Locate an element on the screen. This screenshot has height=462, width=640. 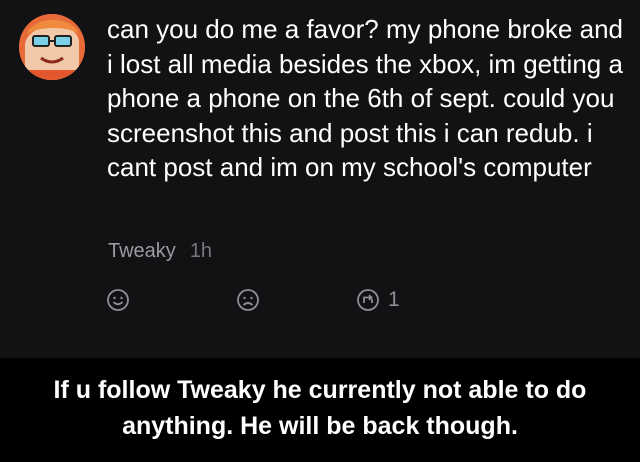
react-happy-button is located at coordinates (118, 300).